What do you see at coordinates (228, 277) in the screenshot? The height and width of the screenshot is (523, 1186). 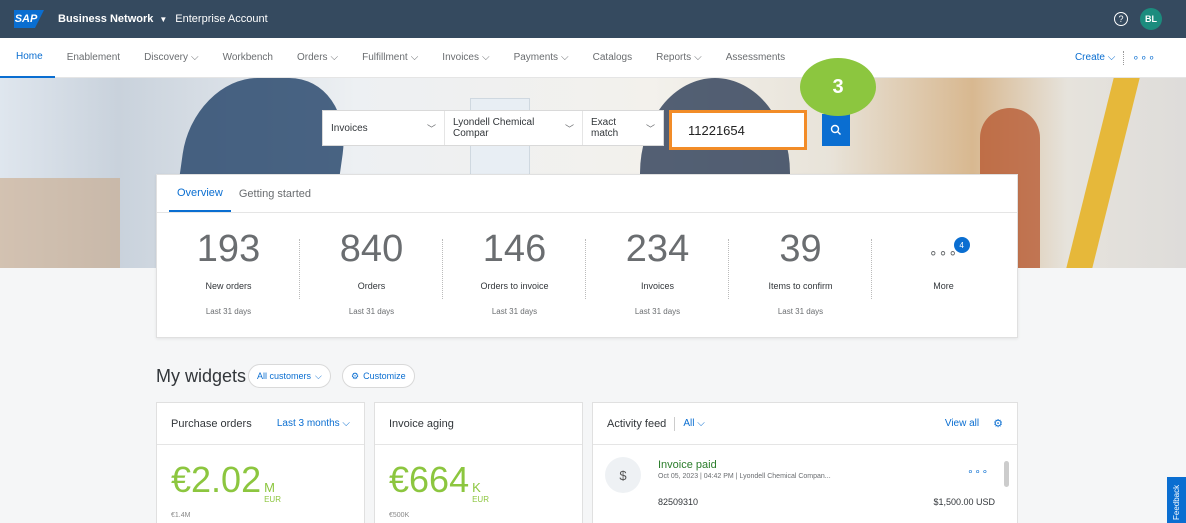 I see `kpi-tile: 193 New orders Last 31 days` at bounding box center [228, 277].